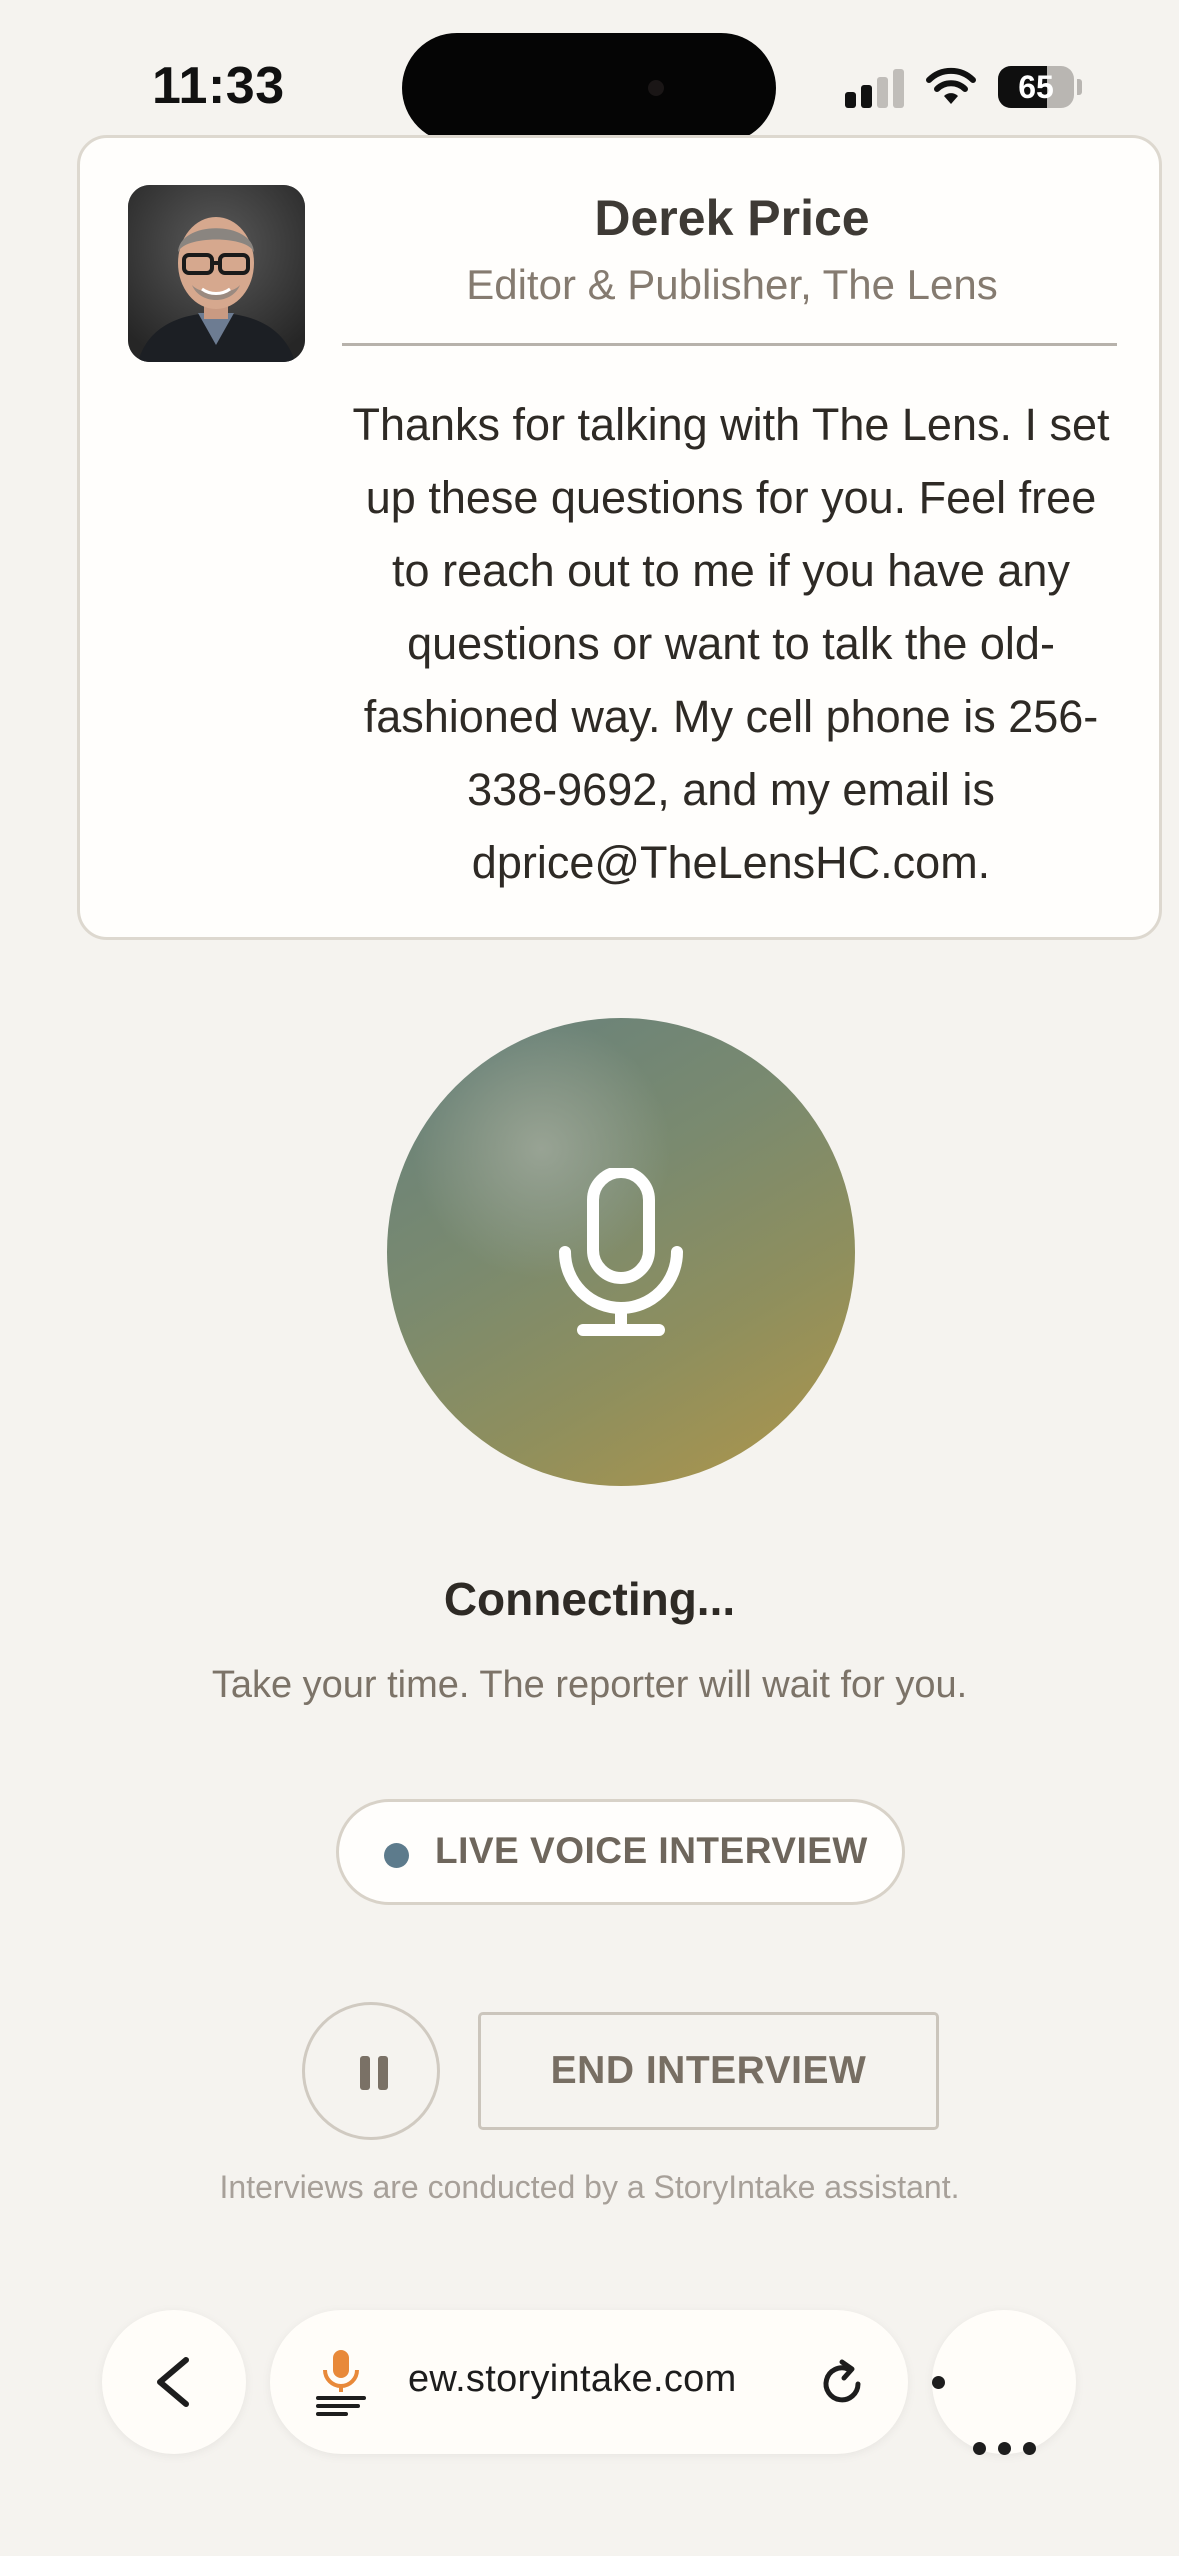 The height and width of the screenshot is (2556, 1179). What do you see at coordinates (984, 2415) in the screenshot?
I see `ellipsis-icon` at bounding box center [984, 2415].